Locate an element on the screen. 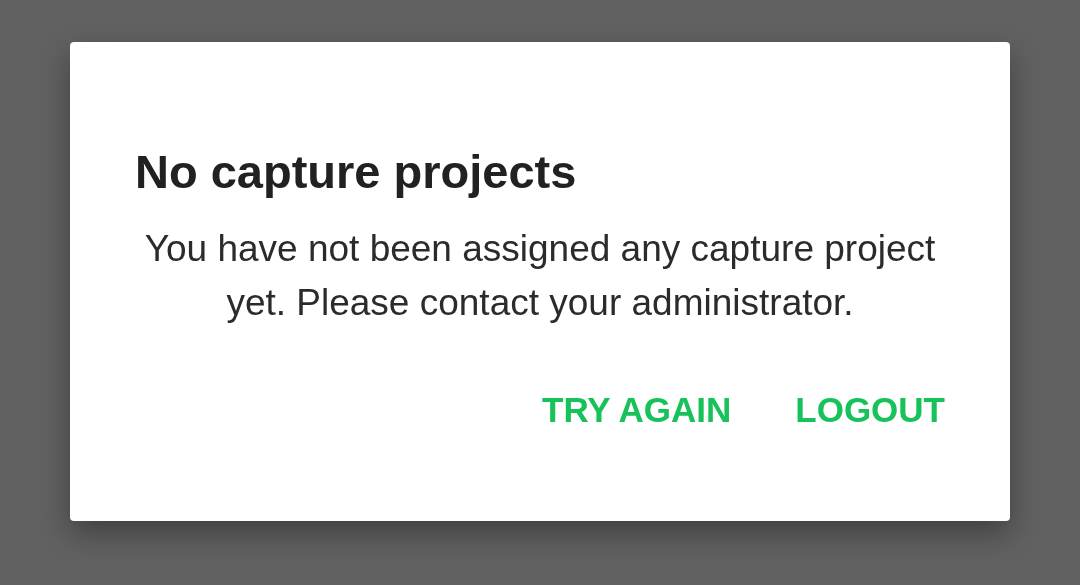 The width and height of the screenshot is (1080, 585). dialog-message: You have not been assigned any capture project yet. Please contact your administrator. is located at coordinates (540, 276).